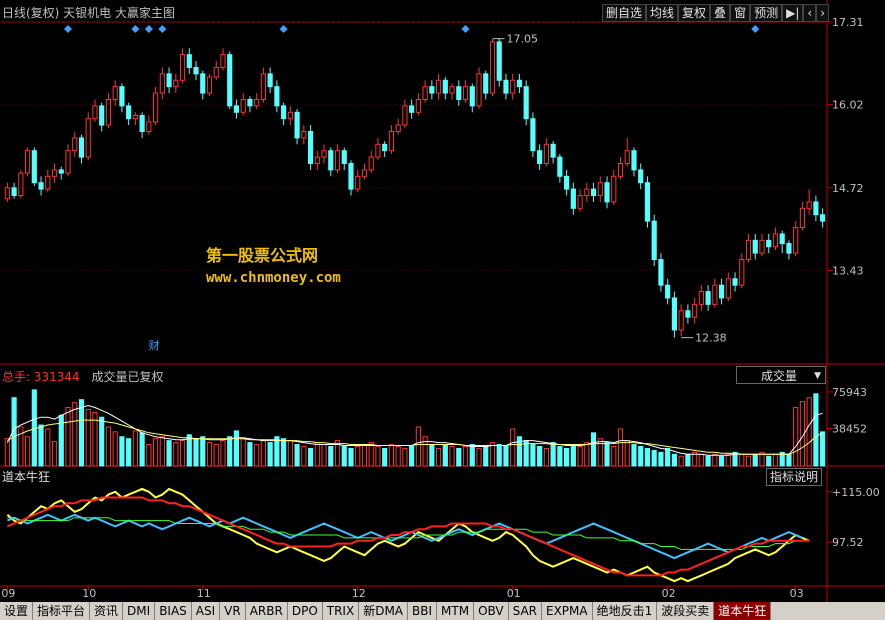 The image size is (885, 620). I want to click on tab-3: DMI, so click(139, 611).